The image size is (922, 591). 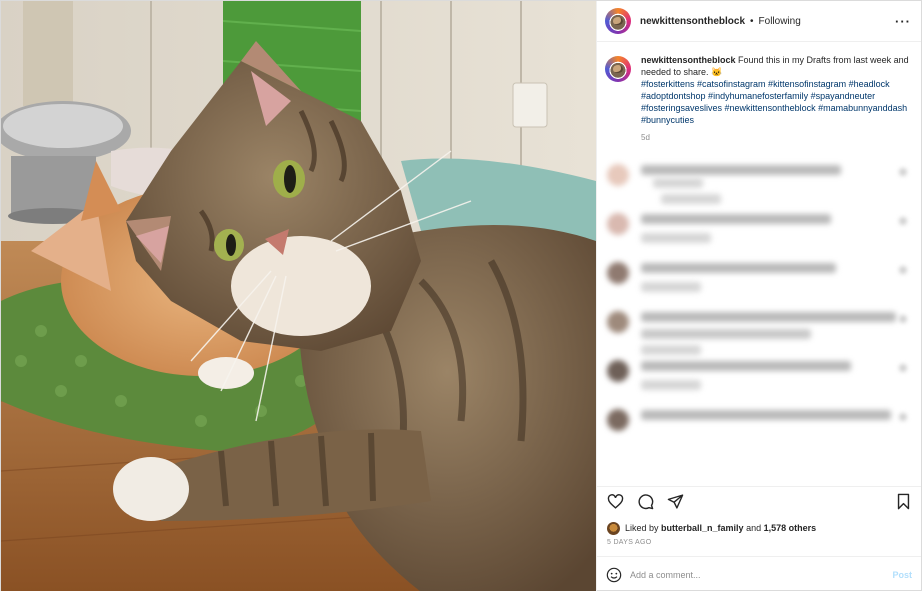 What do you see at coordinates (645, 502) in the screenshot?
I see `comment-icon` at bounding box center [645, 502].